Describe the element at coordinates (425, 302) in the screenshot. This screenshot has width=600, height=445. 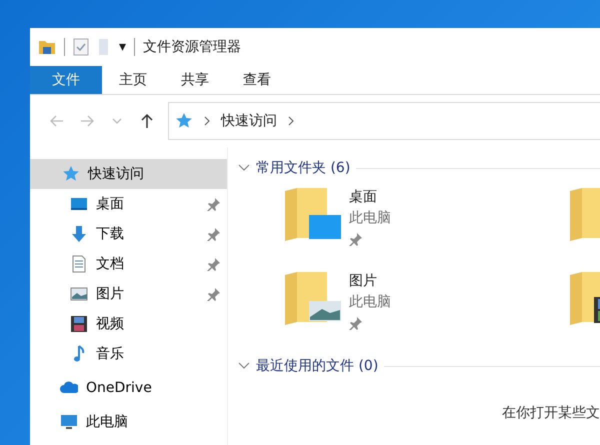
I see `folder-tile: 图片 此电脑` at that location.